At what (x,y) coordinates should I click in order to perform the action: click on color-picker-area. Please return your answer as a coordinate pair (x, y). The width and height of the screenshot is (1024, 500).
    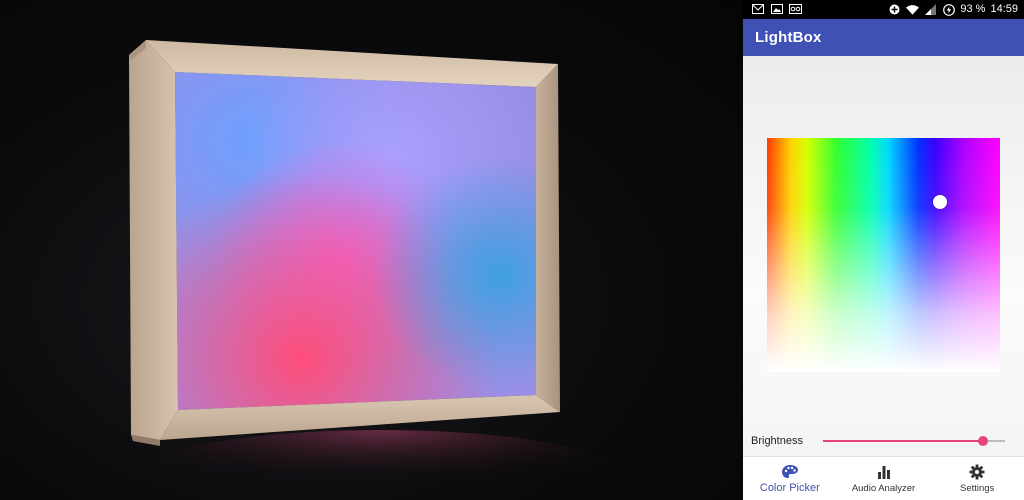
    Looking at the image, I should click on (883, 255).